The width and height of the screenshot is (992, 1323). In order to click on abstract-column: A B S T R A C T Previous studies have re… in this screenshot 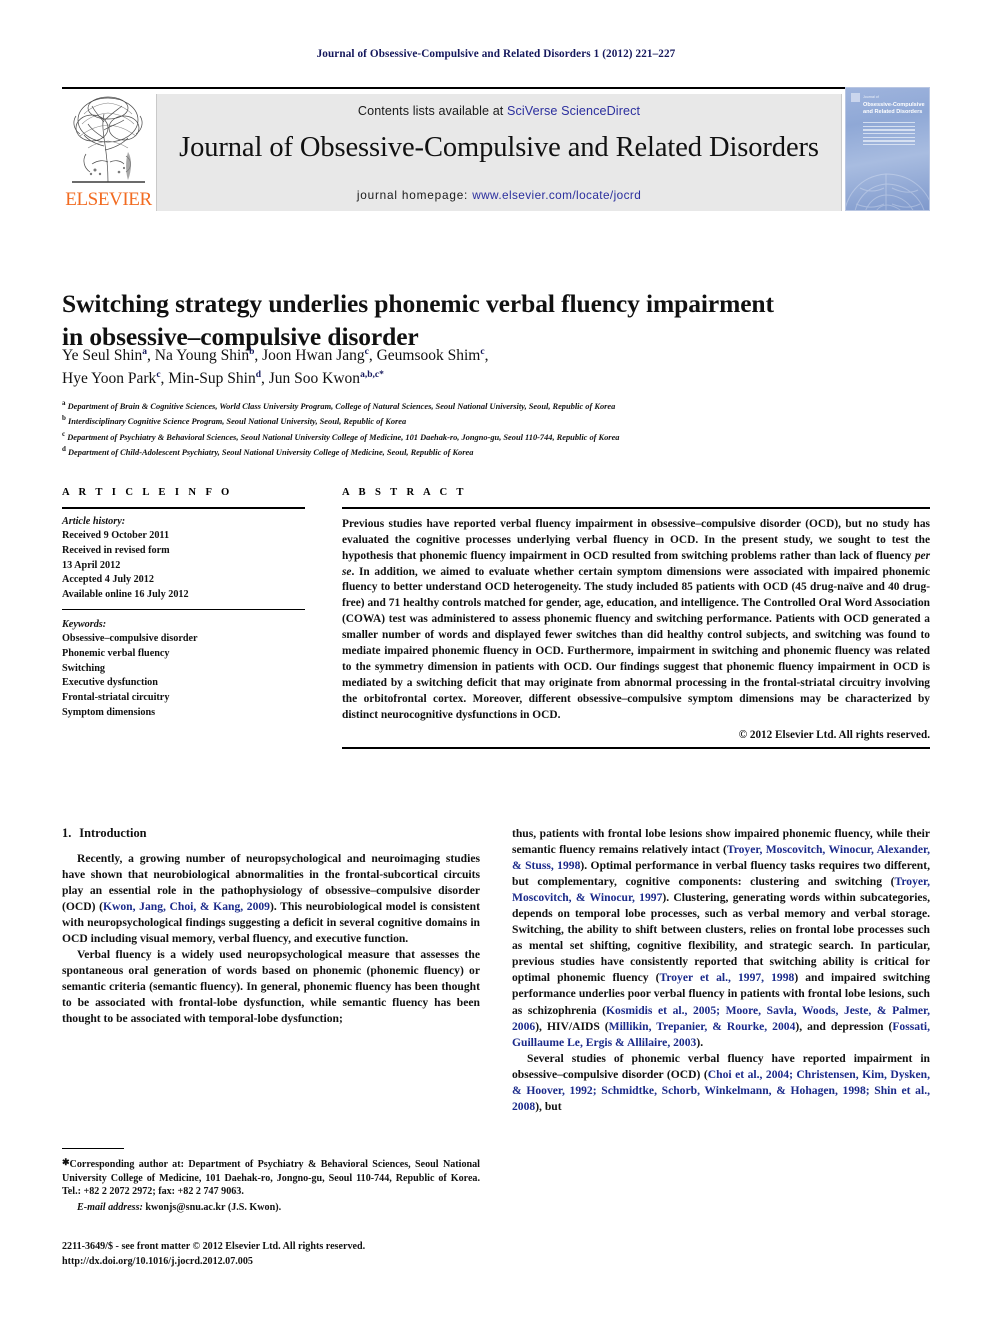, I will do `click(636, 618)`.